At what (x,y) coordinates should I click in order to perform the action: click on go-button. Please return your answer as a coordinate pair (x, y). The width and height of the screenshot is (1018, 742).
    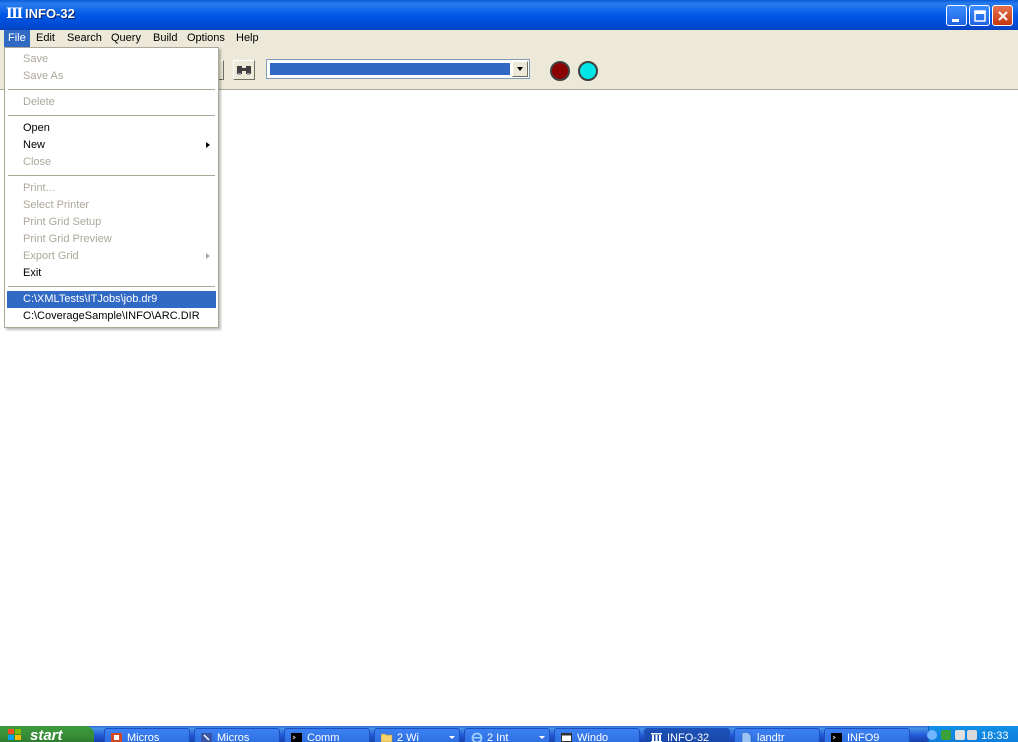
    Looking at the image, I should click on (588, 71).